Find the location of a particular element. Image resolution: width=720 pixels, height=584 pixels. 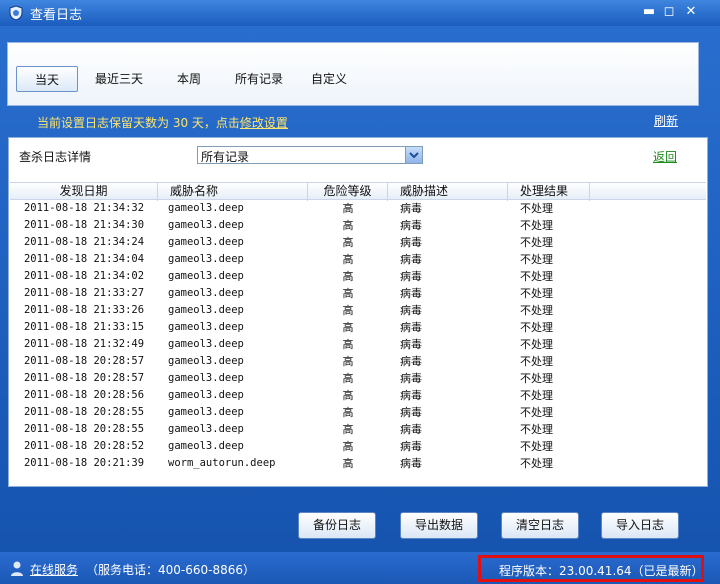

maximize-button: ◻ is located at coordinates (669, 12).